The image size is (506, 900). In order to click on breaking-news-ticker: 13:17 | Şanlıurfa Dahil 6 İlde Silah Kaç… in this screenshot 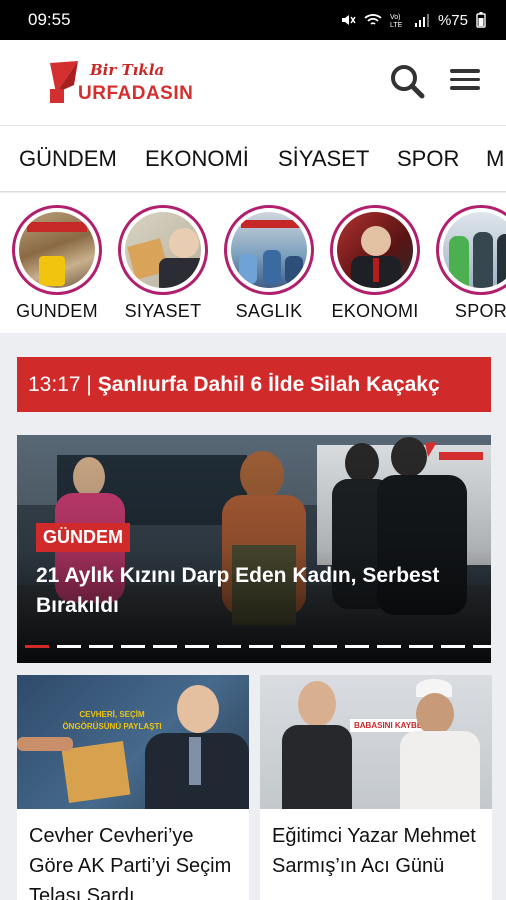, I will do `click(254, 384)`.